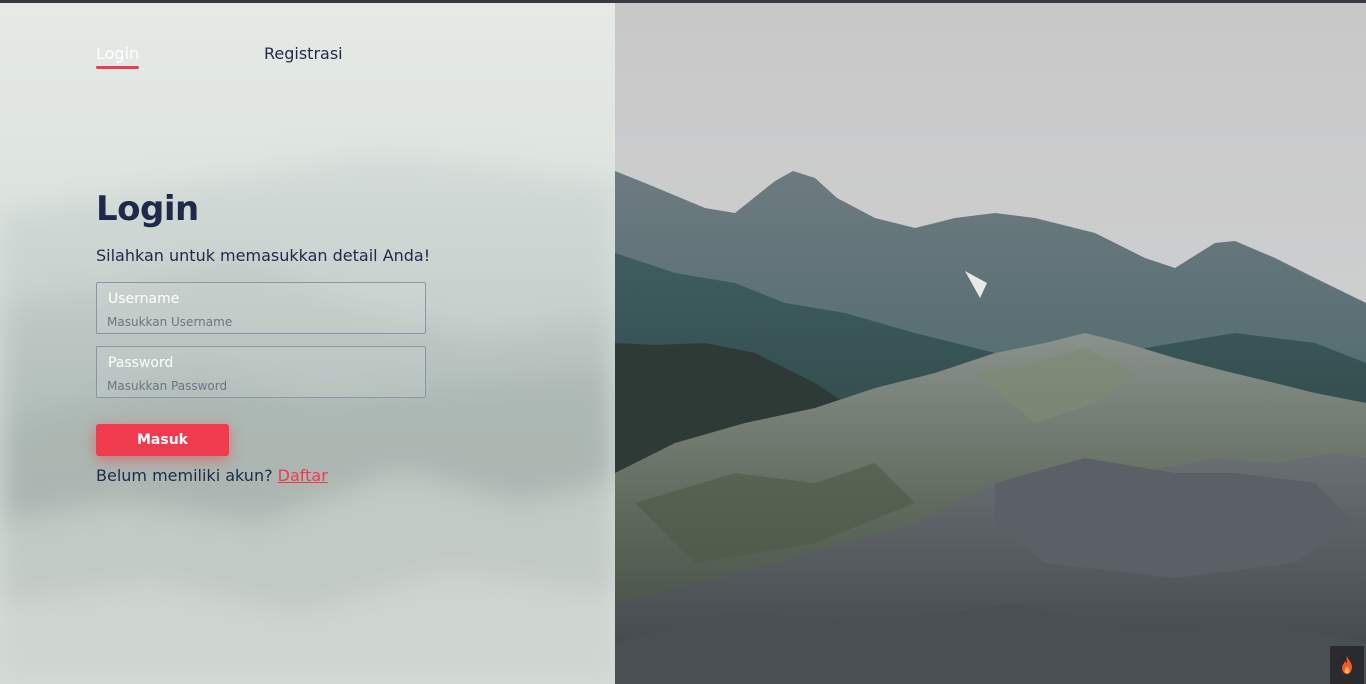 Image resolution: width=1366 pixels, height=684 pixels. Describe the element at coordinates (261, 372) in the screenshot. I see `password-field: Password` at that location.